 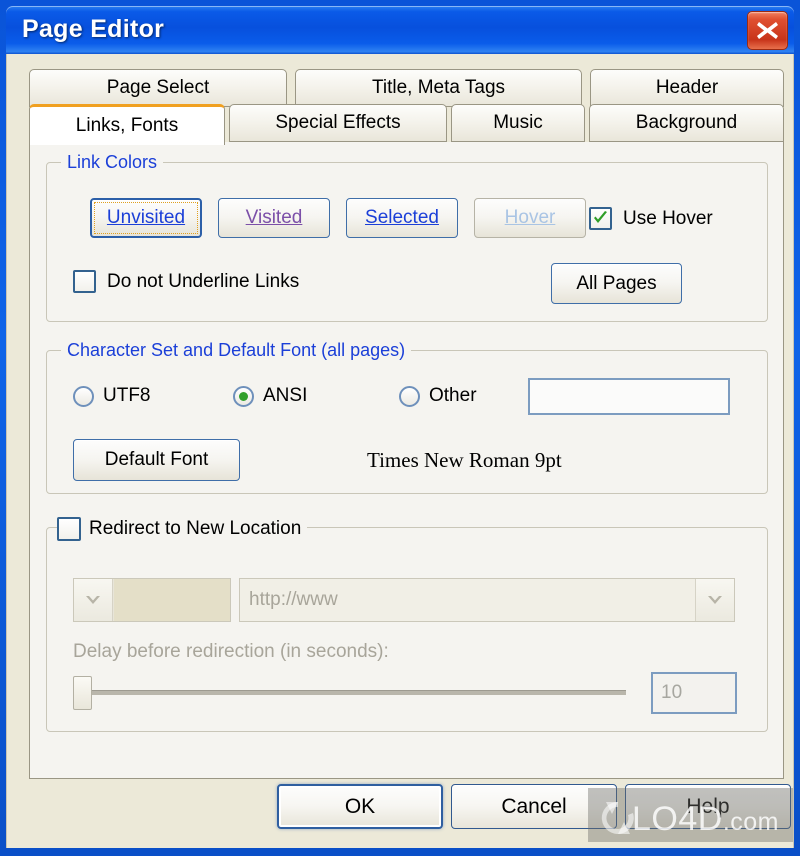 I want to click on tab-label: Background, so click(x=686, y=122).